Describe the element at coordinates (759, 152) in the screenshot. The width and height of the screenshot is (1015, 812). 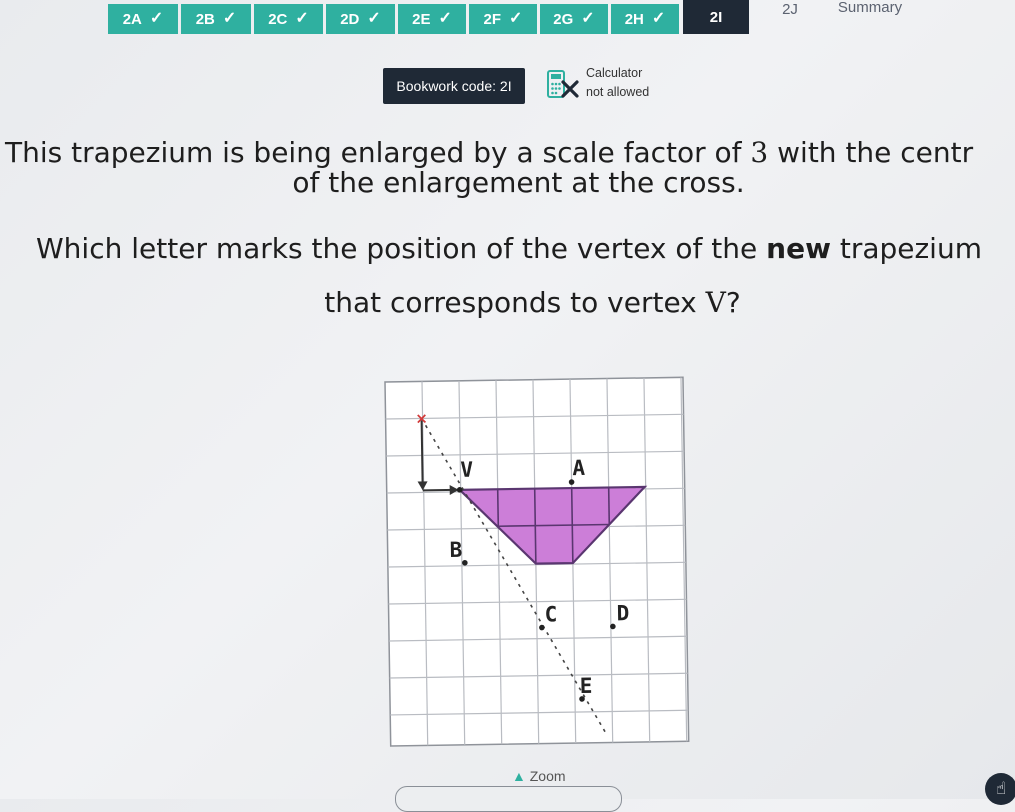
I see `scale-factor-value: 3` at that location.